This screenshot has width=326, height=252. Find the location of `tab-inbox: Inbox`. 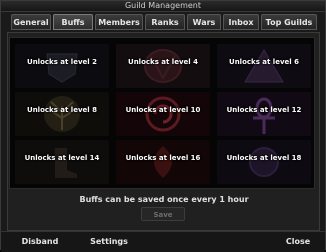

tab-inbox: Inbox is located at coordinates (241, 22).